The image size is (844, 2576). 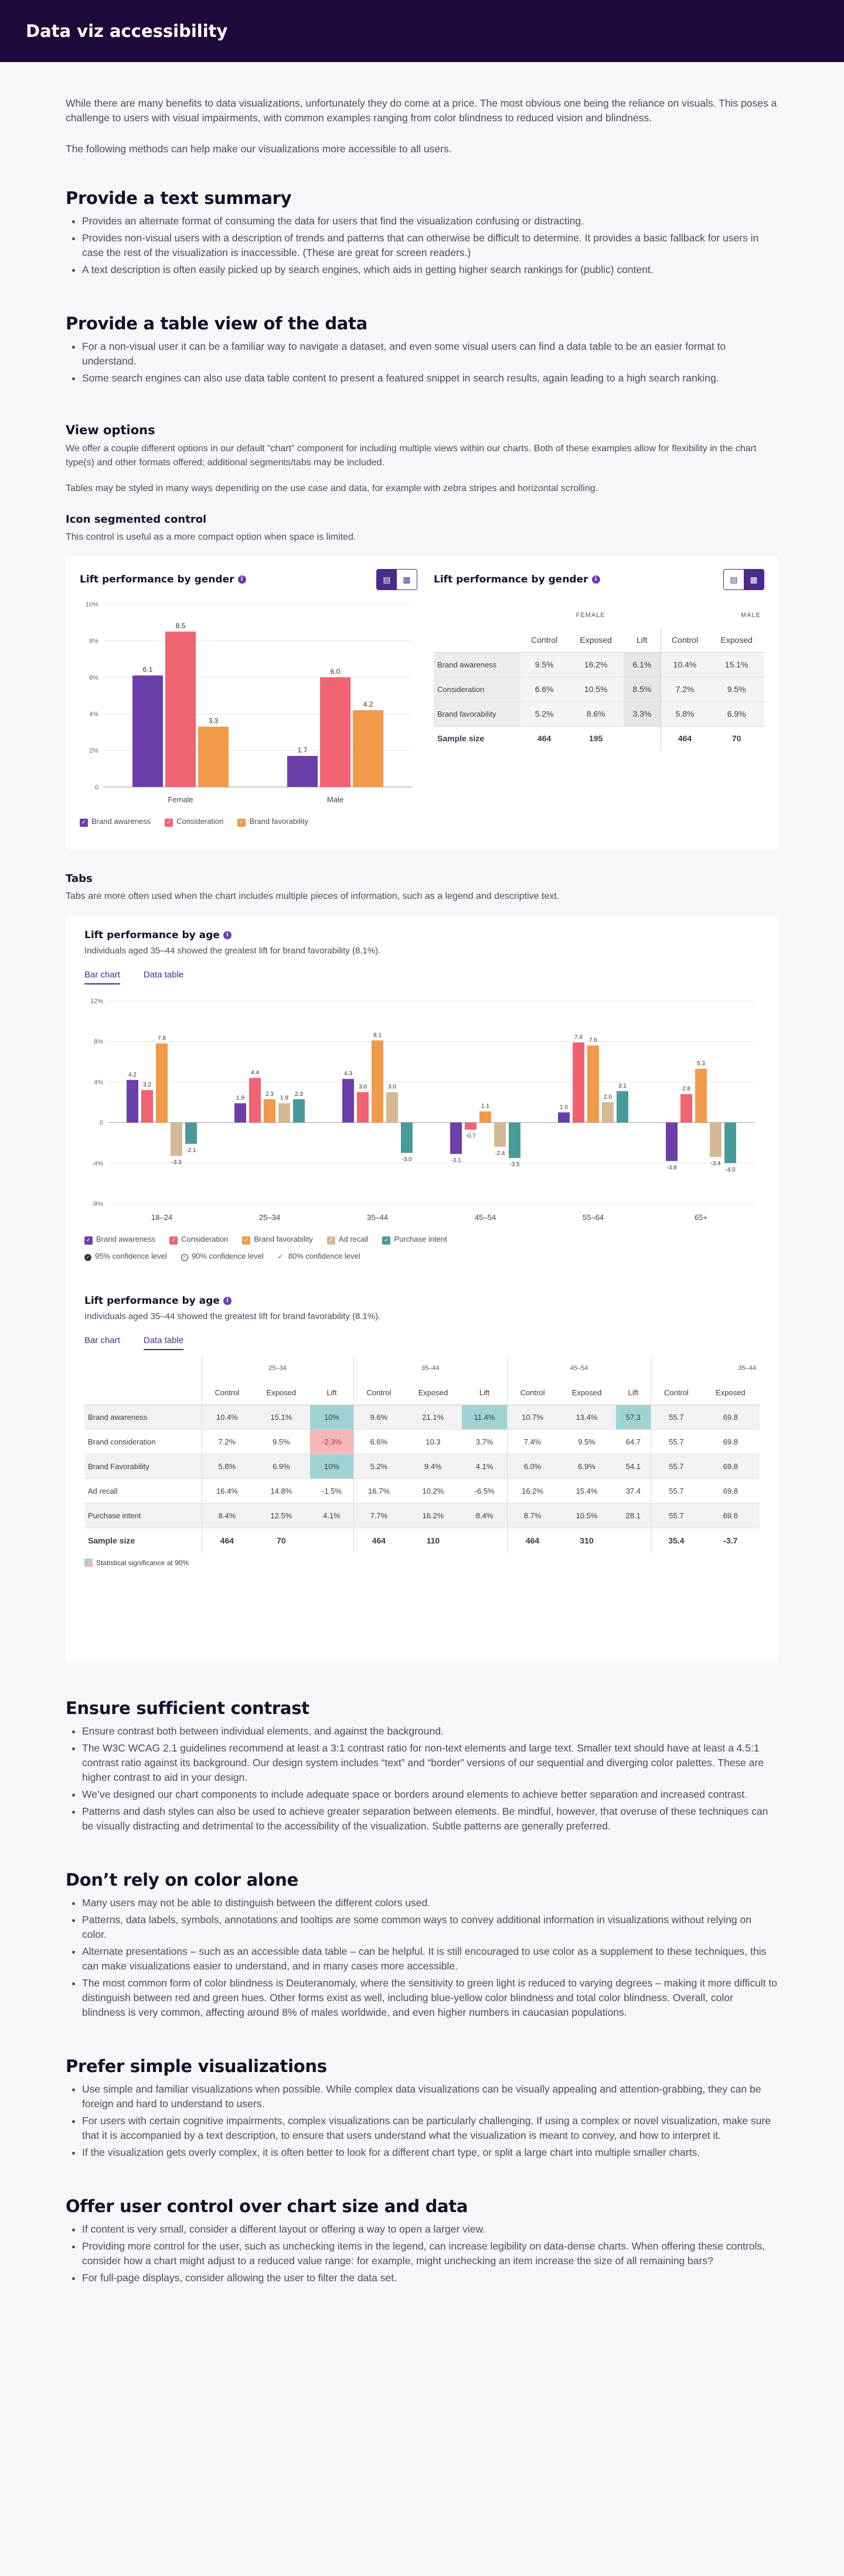 I want to click on table-cell: 10.2%, so click(x=433, y=1491).